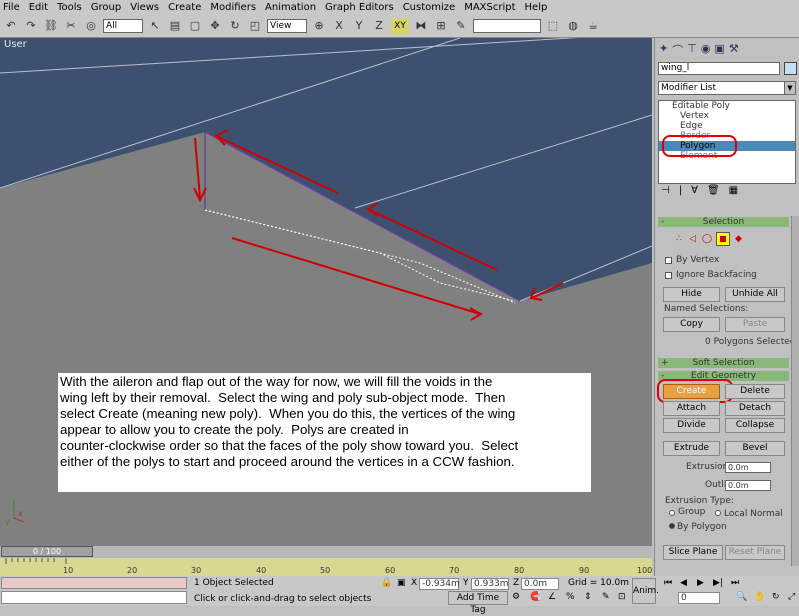 Image resolution: width=799 pixels, height=616 pixels. Describe the element at coordinates (693, 552) in the screenshot. I see `slice-plane-button: Slice Plane` at that location.